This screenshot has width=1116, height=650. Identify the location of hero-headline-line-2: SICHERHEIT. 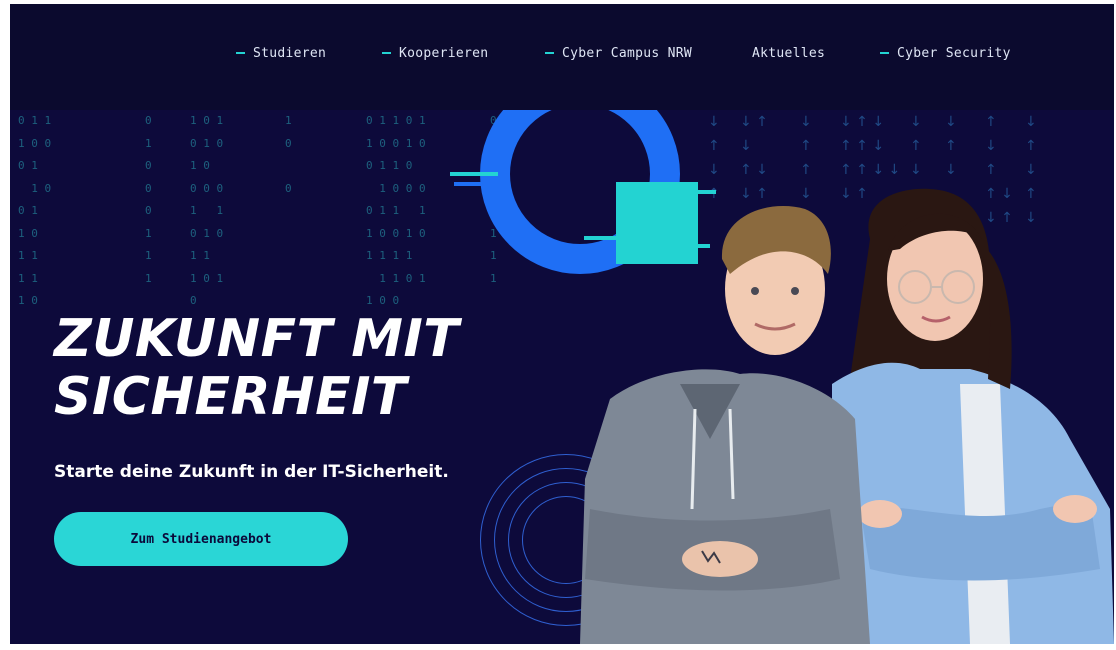
(230, 397).